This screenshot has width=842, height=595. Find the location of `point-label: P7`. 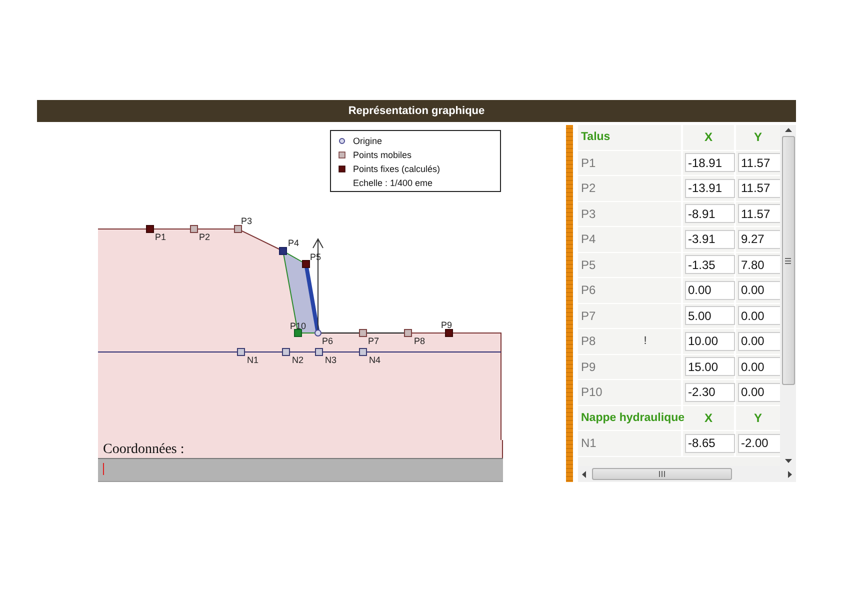

point-label: P7 is located at coordinates (374, 341).